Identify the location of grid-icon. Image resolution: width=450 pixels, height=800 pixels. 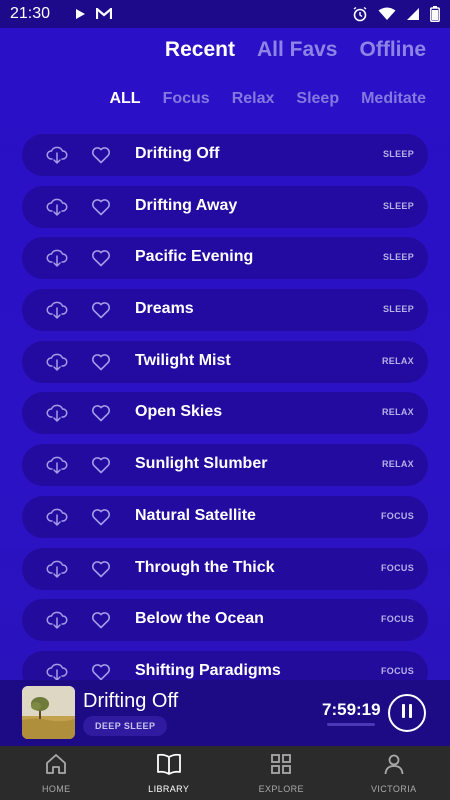
(281, 766).